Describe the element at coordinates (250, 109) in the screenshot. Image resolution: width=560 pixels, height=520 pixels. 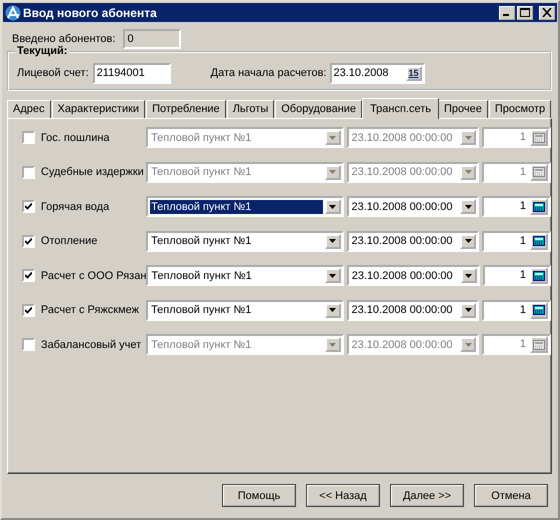
I see `tab: Льготы` at that location.